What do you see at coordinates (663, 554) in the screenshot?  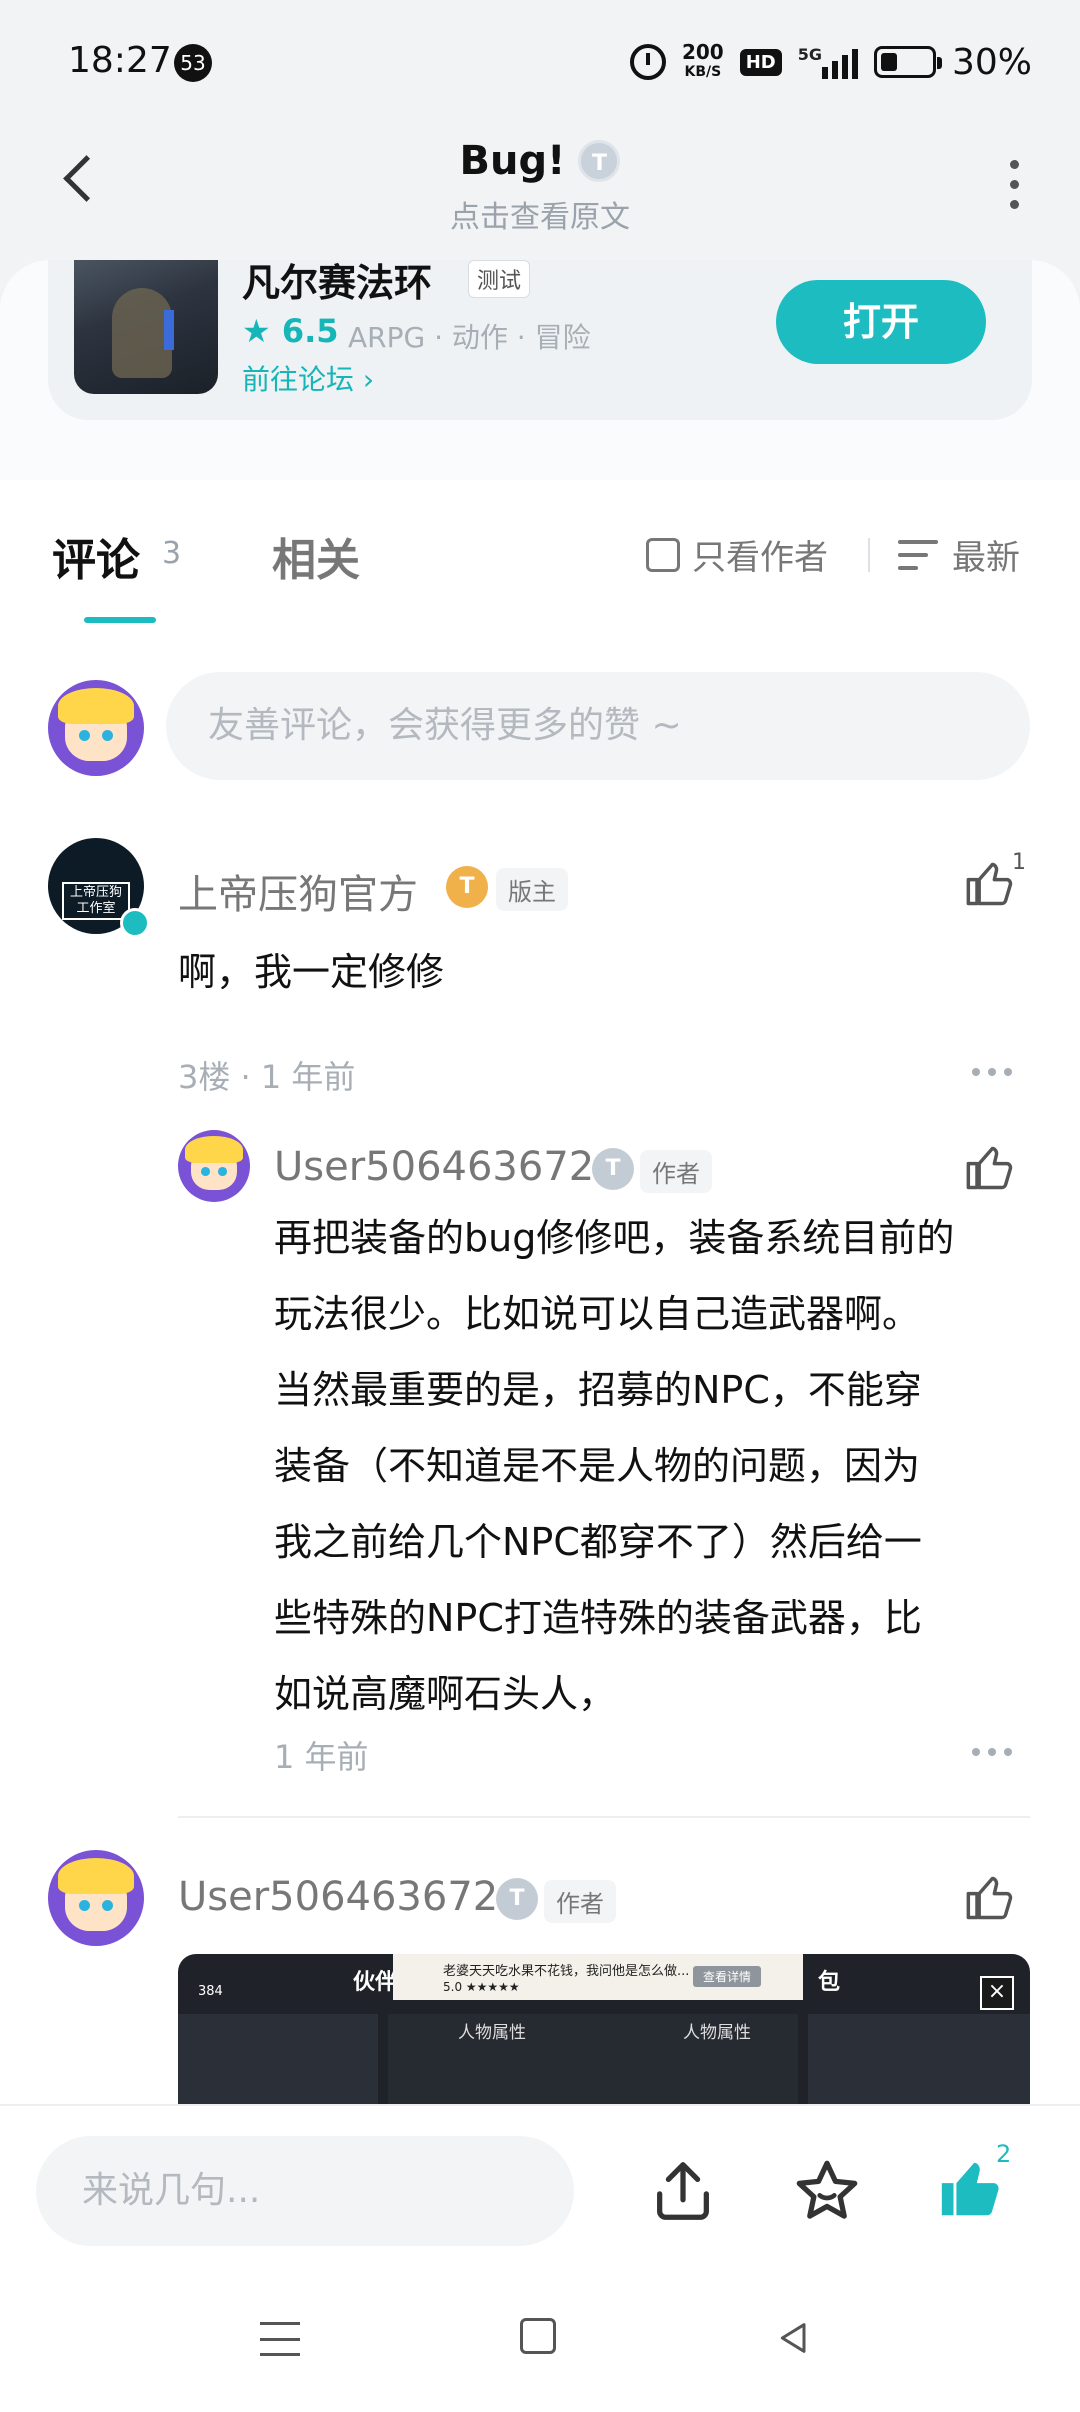 I see `checkbox-icon` at bounding box center [663, 554].